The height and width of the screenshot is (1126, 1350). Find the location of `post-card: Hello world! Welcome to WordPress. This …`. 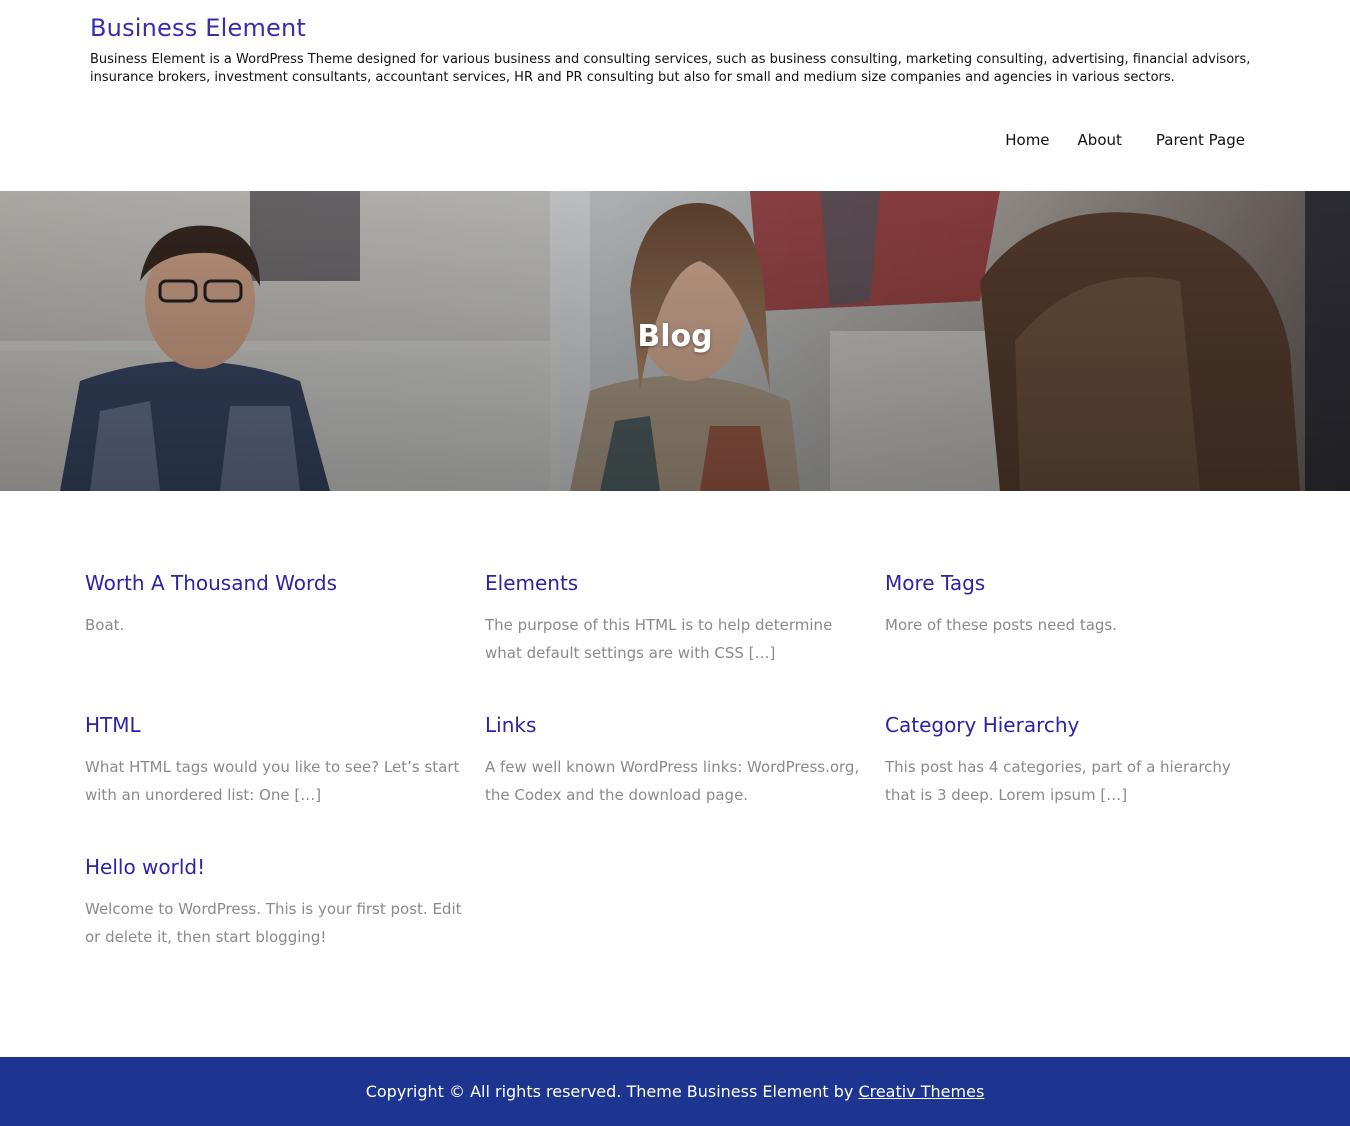

post-card: Hello world! Welcome to WordPress. This … is located at coordinates (275, 902).